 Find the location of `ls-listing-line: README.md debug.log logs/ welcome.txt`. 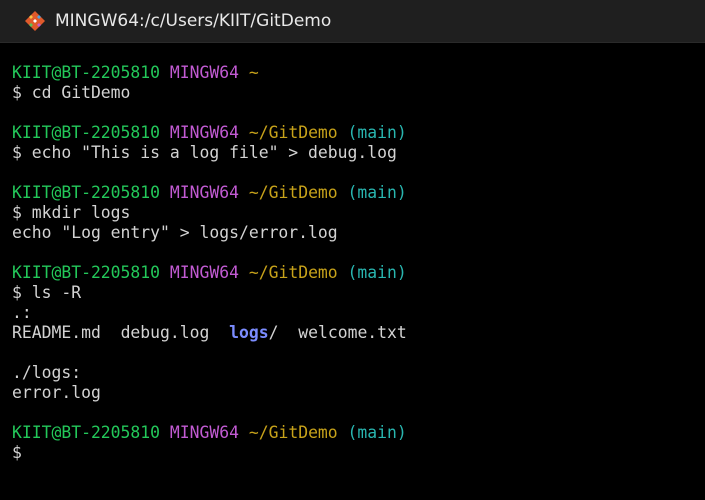

ls-listing-line: README.md debug.log logs/ welcome.txt is located at coordinates (358, 333).